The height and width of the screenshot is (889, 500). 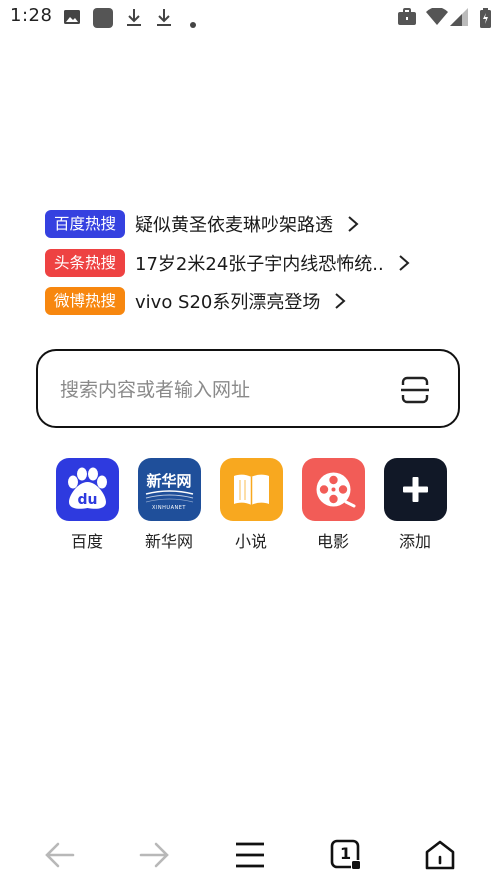 What do you see at coordinates (228, 303) in the screenshot?
I see `hot-search-title: vivo S20系列漂亮登场` at bounding box center [228, 303].